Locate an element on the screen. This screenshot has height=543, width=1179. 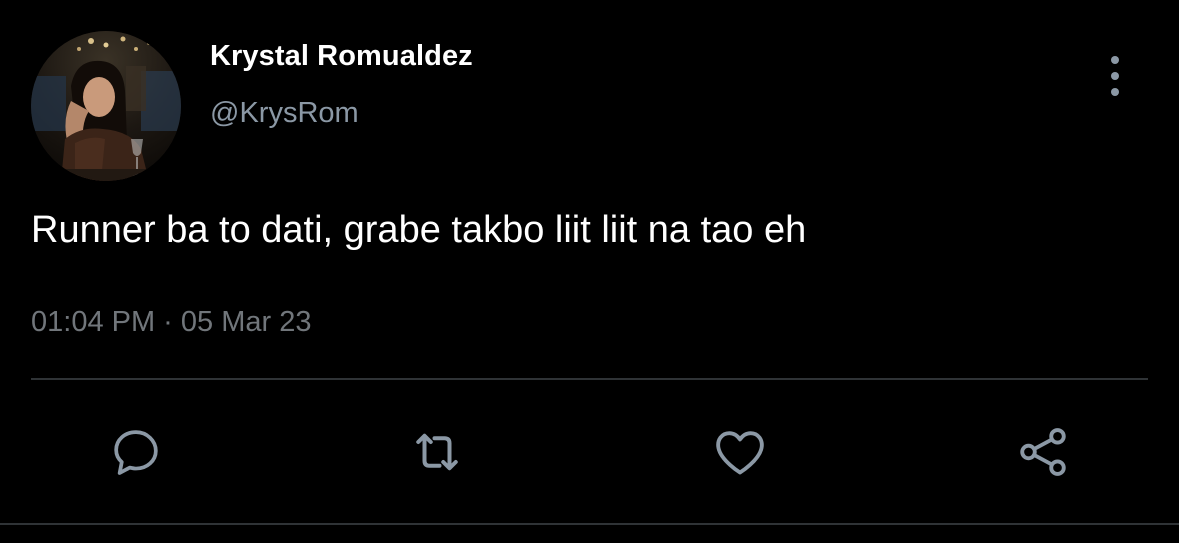
divider is located at coordinates (589, 379).